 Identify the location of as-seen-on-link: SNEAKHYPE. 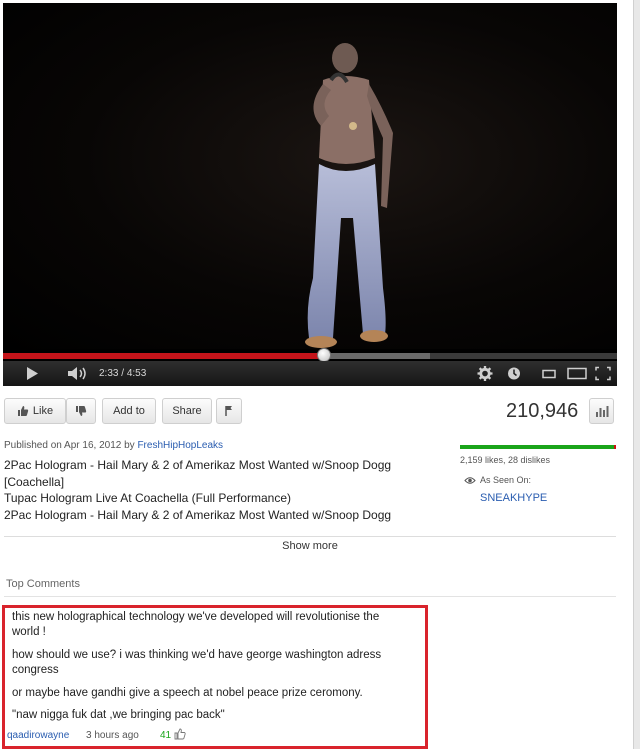
(513, 498).